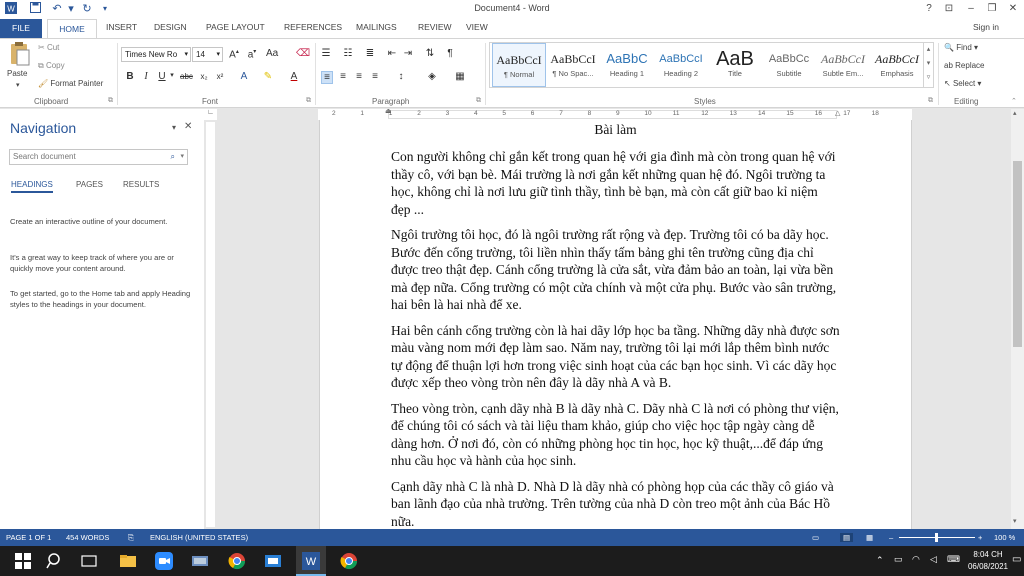 This screenshot has width=1024, height=576. I want to click on task-view-icon, so click(89, 561).